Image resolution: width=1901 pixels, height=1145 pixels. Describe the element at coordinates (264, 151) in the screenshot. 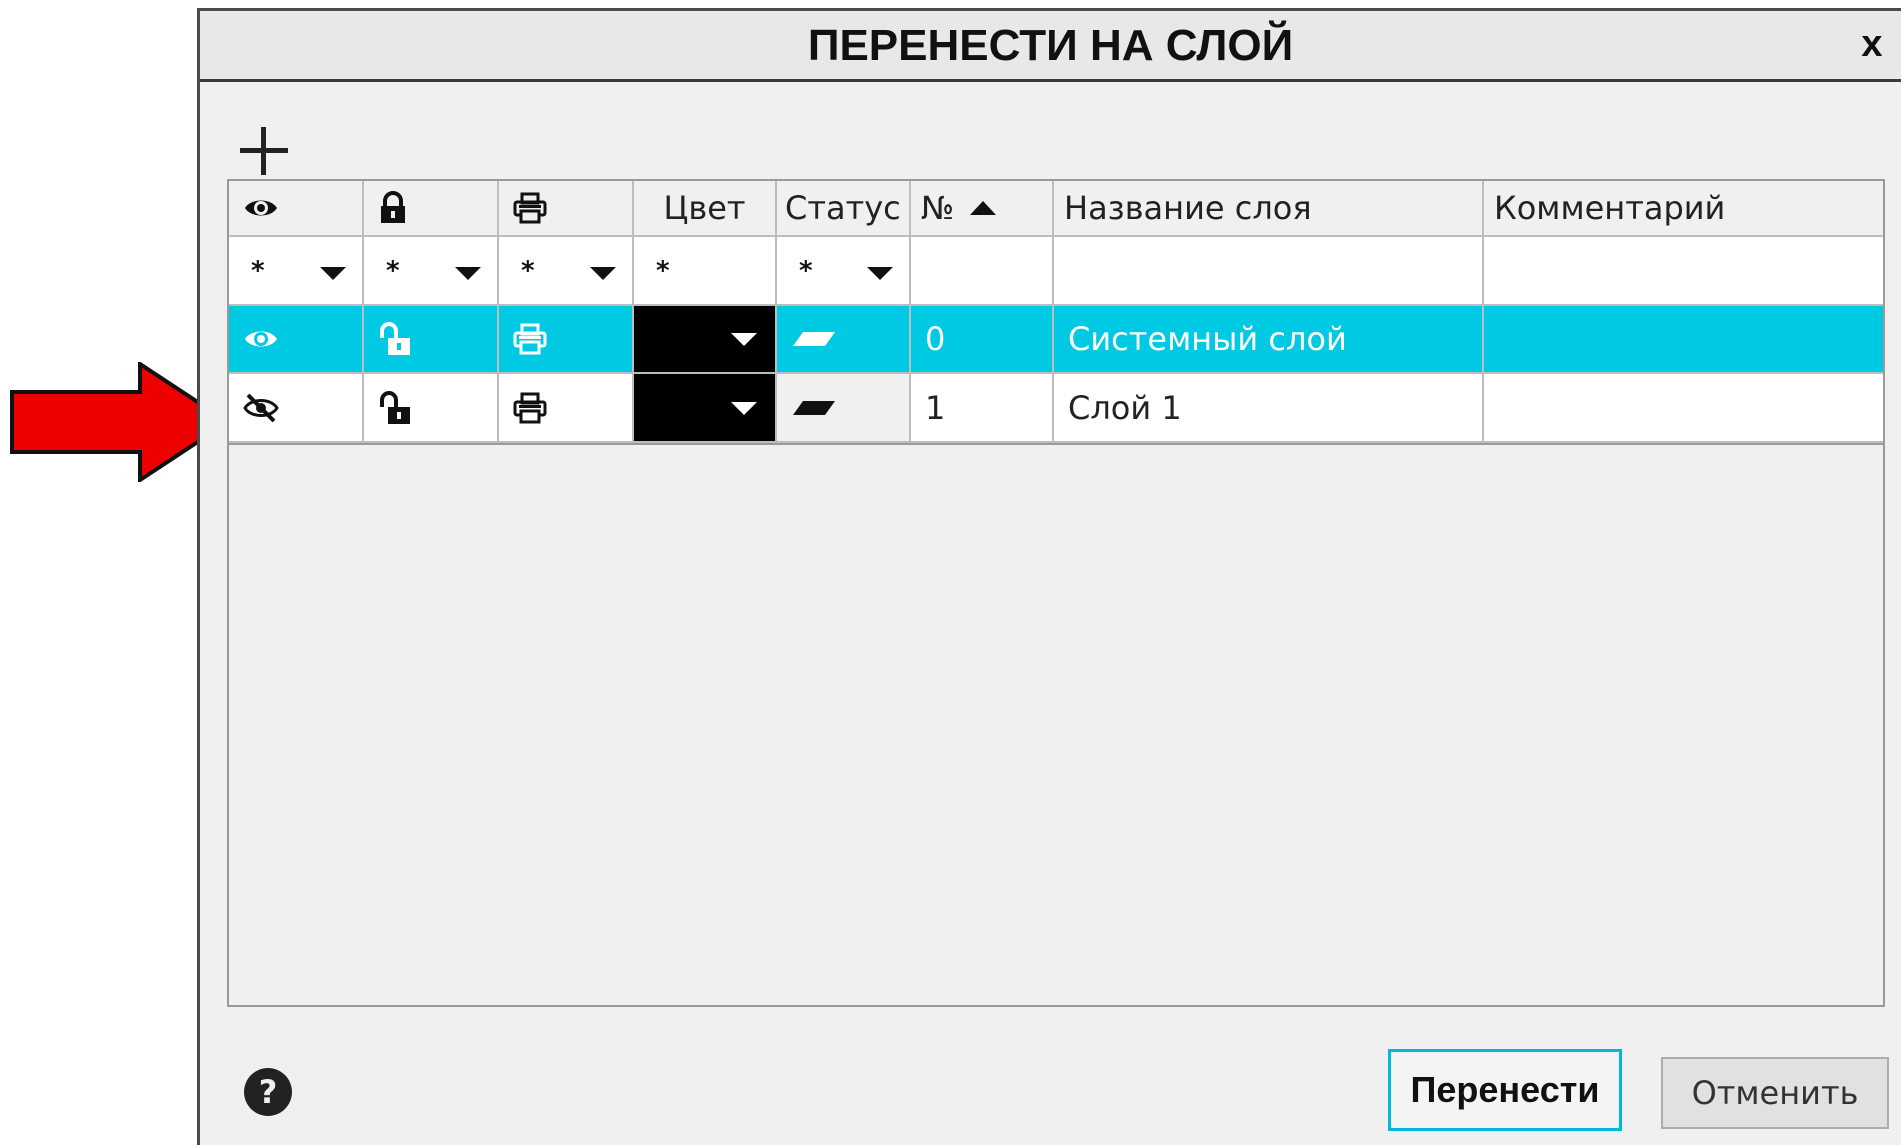

I see `add-layer-button` at that location.